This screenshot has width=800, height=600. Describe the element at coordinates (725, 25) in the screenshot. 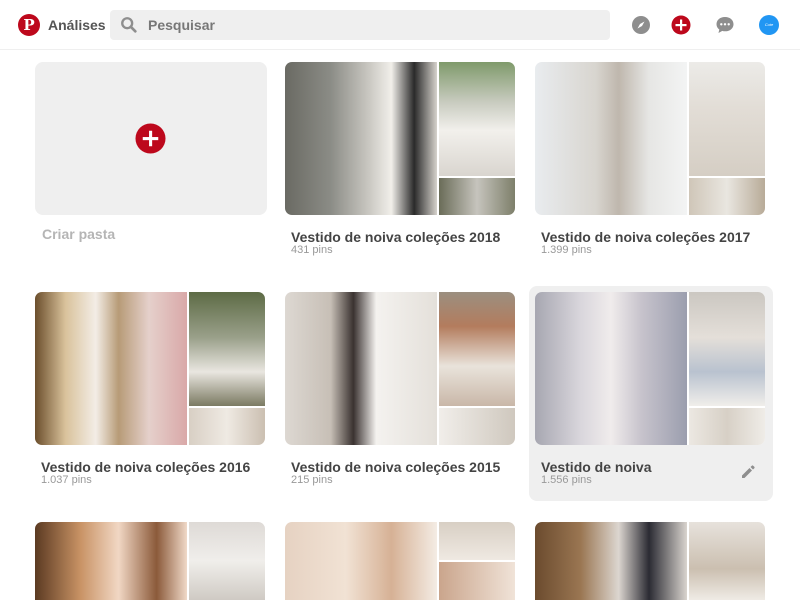

I see `message-icon` at that location.